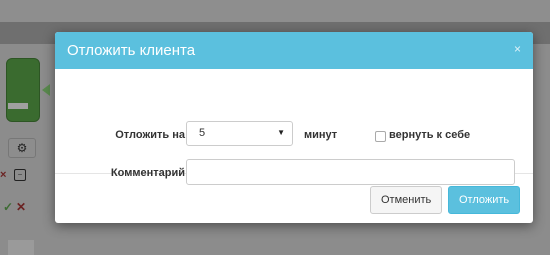 Image resolution: width=550 pixels, height=255 pixels. What do you see at coordinates (281, 132) in the screenshot?
I see `chevron-down-icon: ▼` at bounding box center [281, 132].